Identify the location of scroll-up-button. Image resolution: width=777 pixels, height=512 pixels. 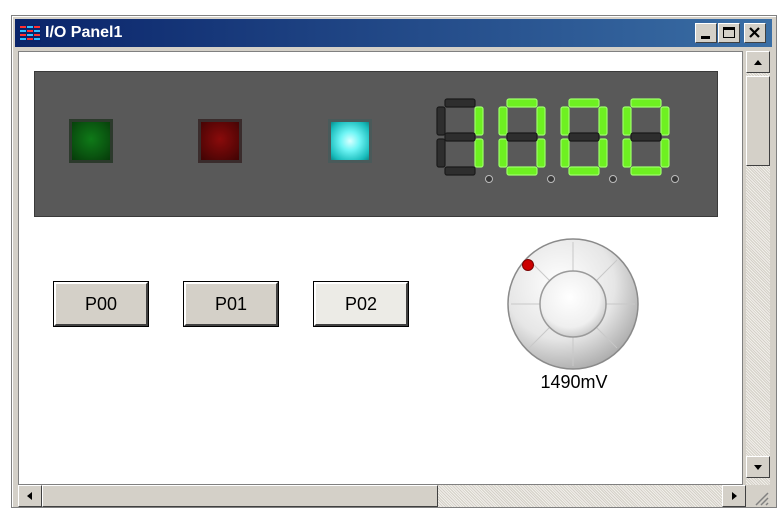
(758, 62).